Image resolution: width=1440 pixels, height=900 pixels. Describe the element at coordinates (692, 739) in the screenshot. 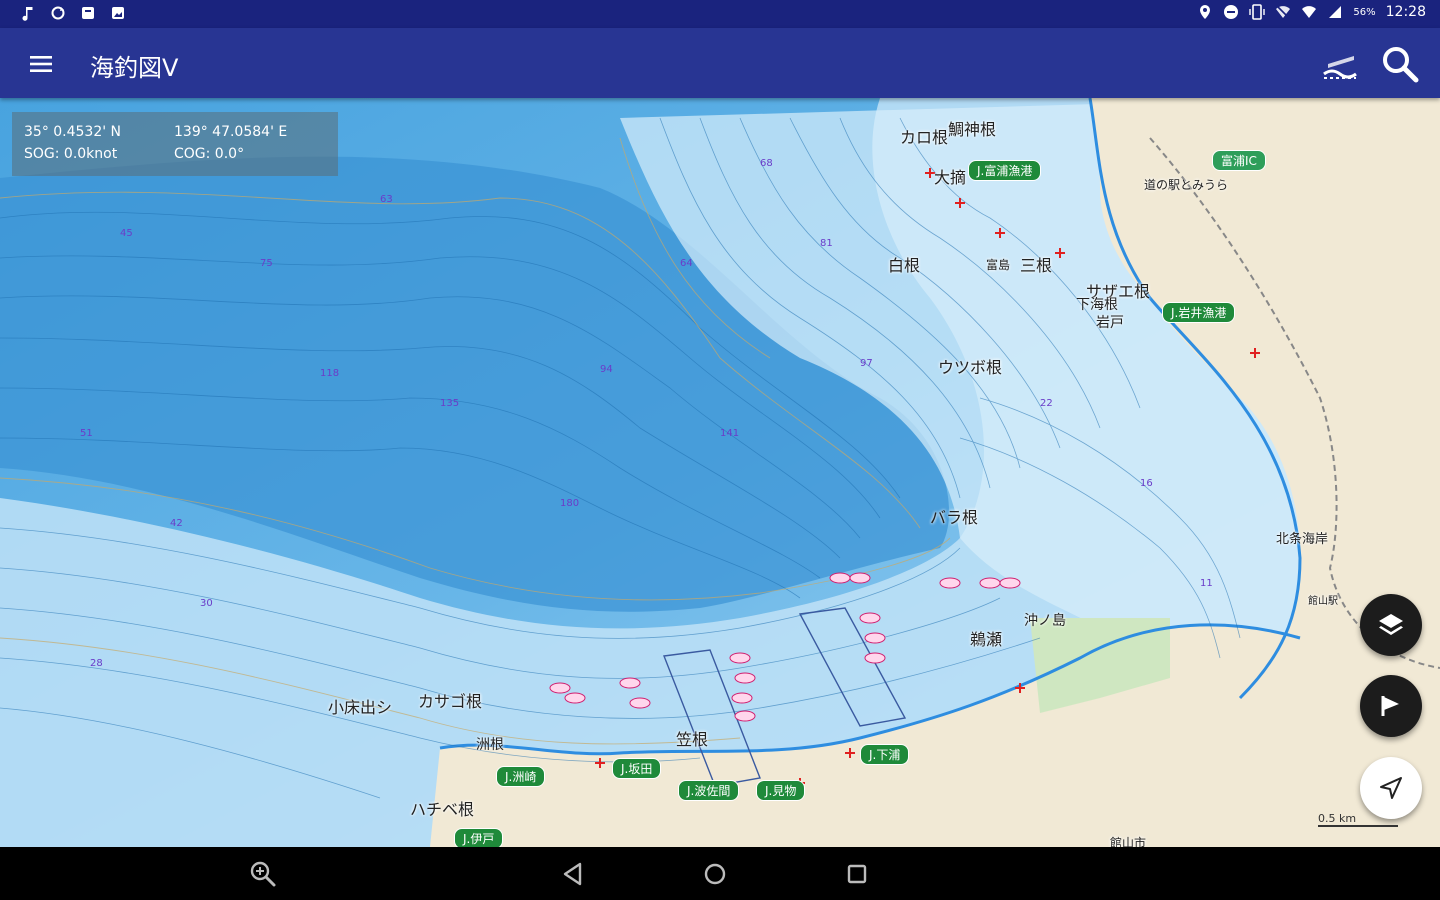

I see `place-label: 笠根` at that location.